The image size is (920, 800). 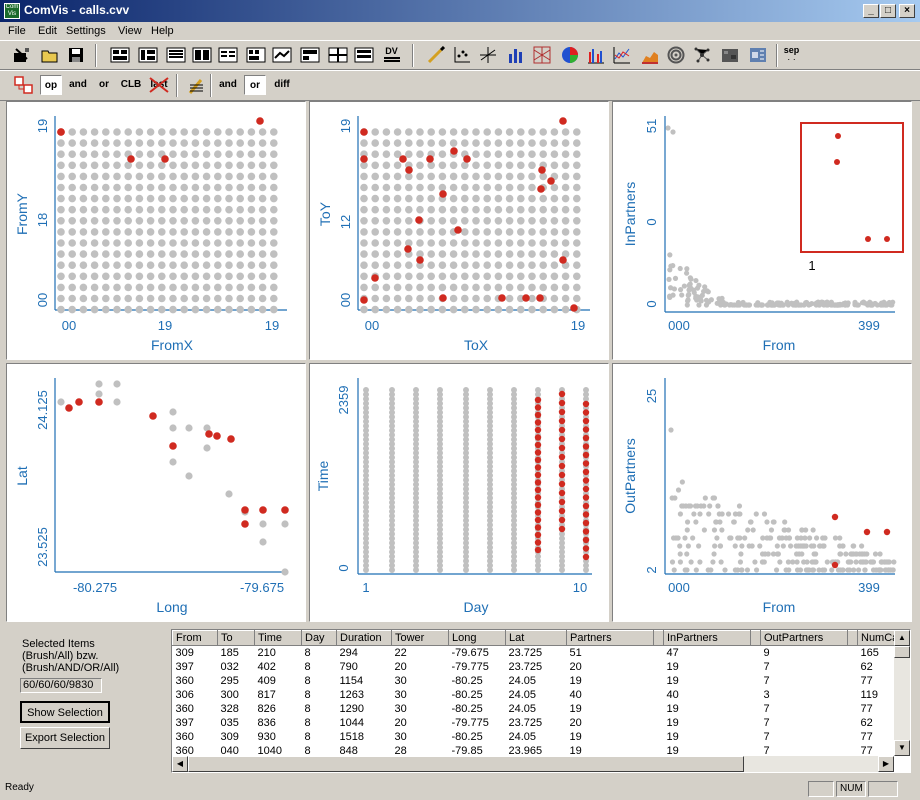 I want to click on menu-view: View, so click(x=130, y=31).